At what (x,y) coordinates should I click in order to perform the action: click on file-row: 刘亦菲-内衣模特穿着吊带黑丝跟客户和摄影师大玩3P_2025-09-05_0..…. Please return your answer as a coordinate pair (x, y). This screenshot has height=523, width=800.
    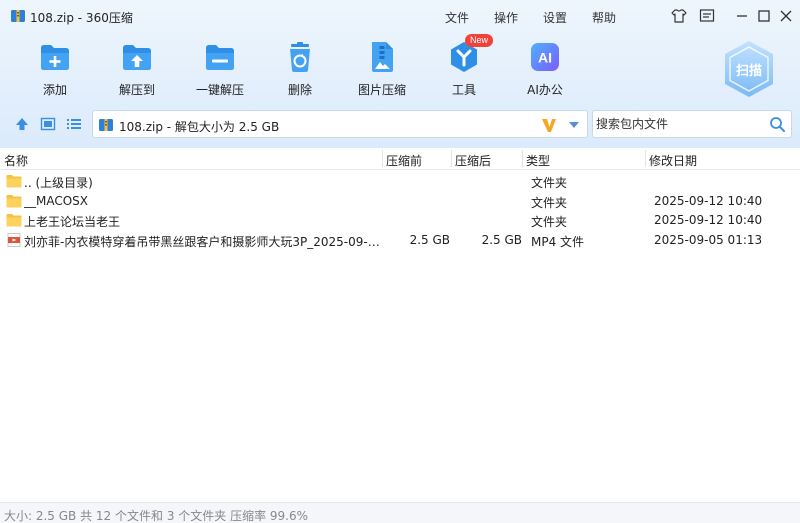
    Looking at the image, I should click on (400, 240).